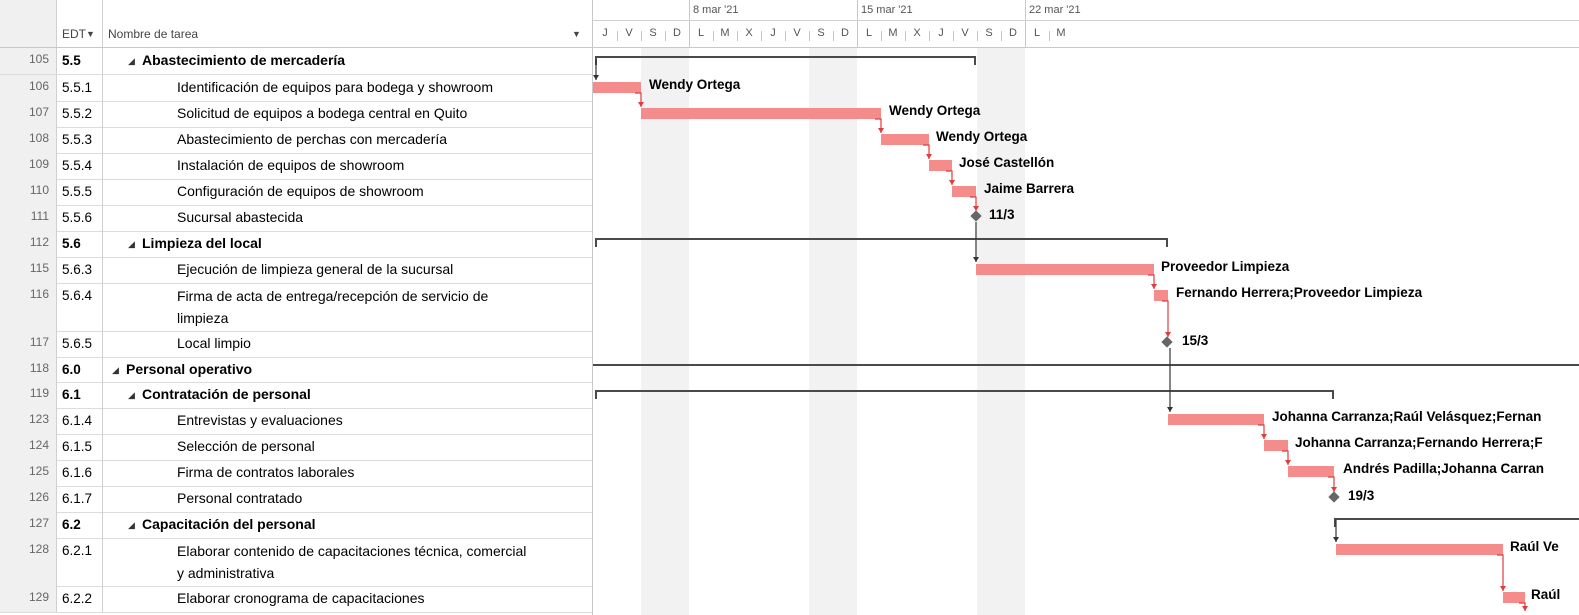 Image resolution: width=1579 pixels, height=615 pixels. Describe the element at coordinates (79, 244) in the screenshot. I see `row-wbs: 5.6` at that location.